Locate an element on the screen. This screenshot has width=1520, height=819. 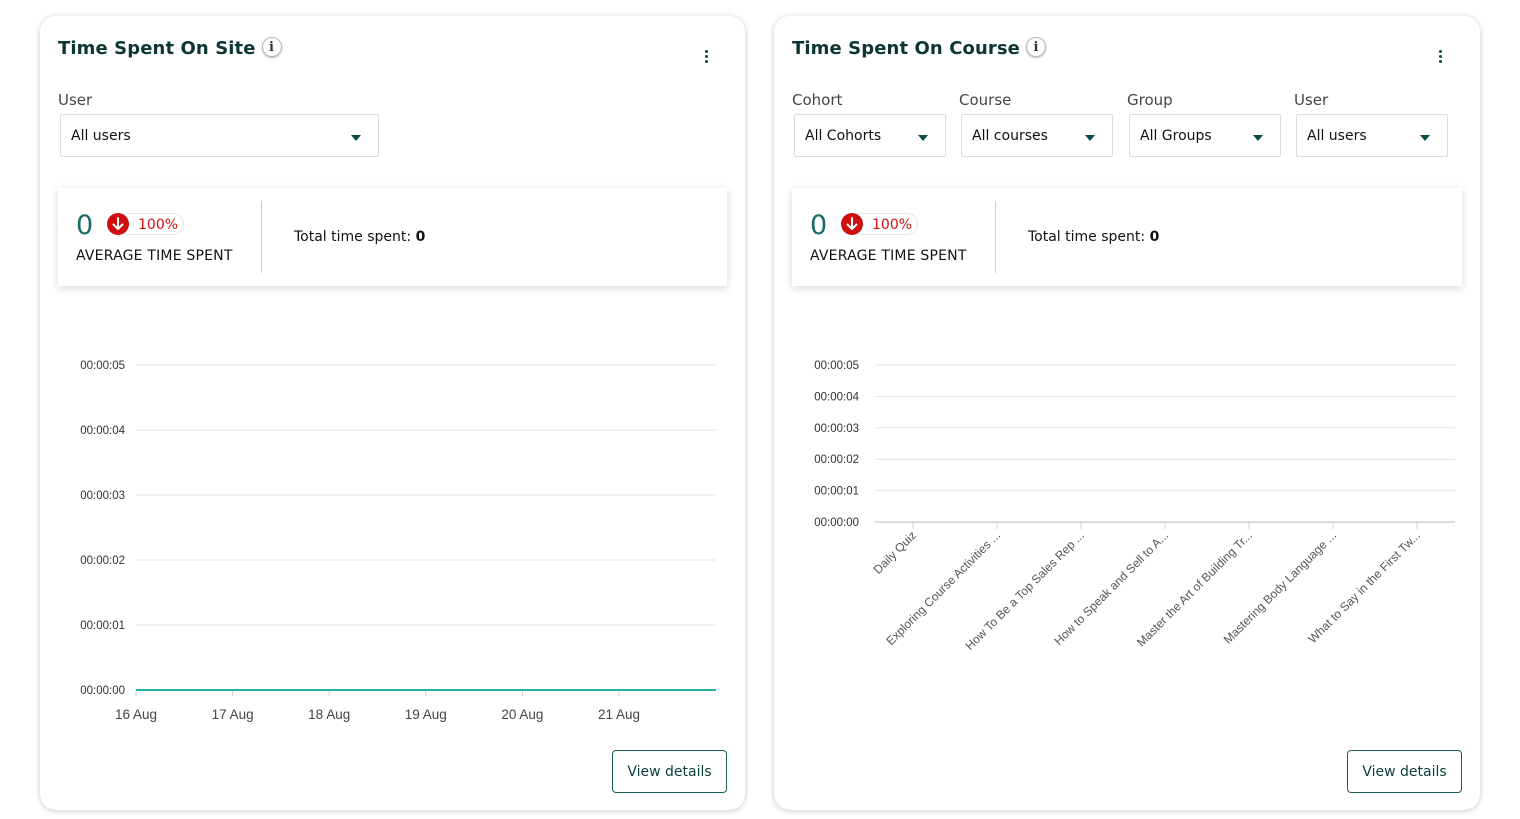
course-select: All courses is located at coordinates (1037, 135).